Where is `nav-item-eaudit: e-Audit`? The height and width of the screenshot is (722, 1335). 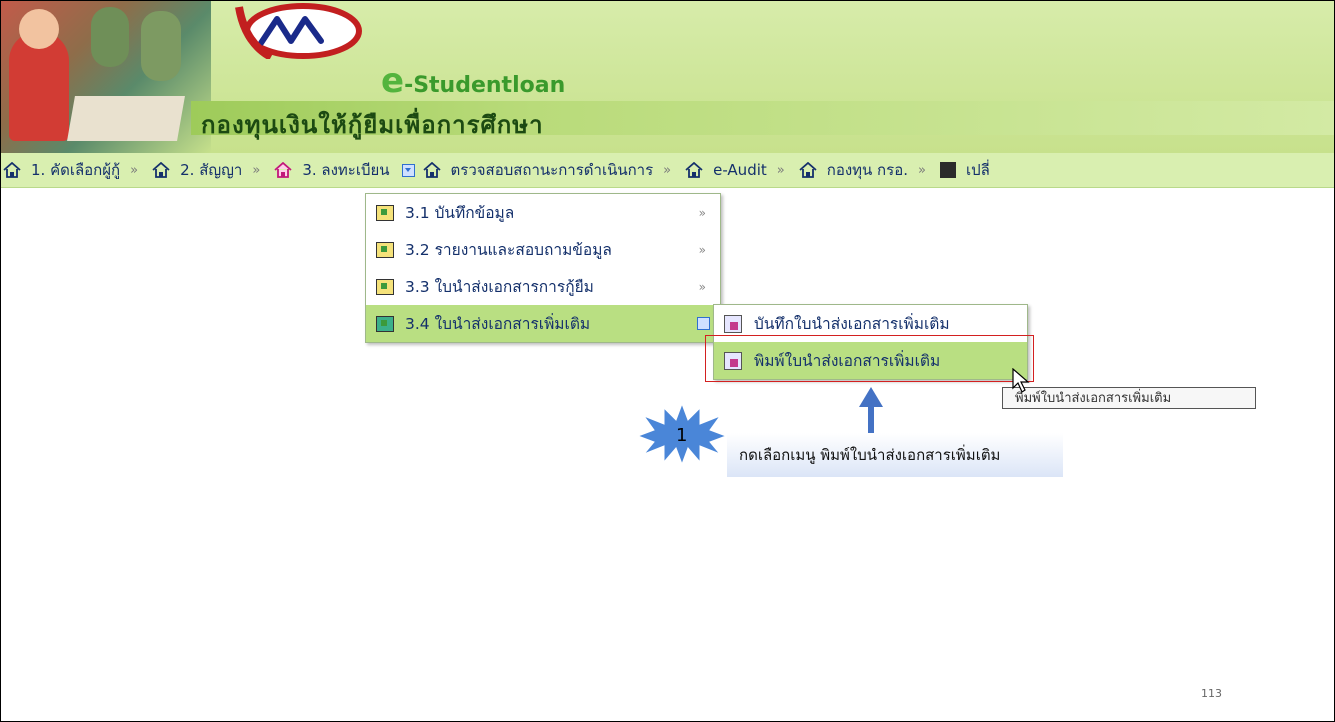 nav-item-eaudit: e-Audit is located at coordinates (740, 170).